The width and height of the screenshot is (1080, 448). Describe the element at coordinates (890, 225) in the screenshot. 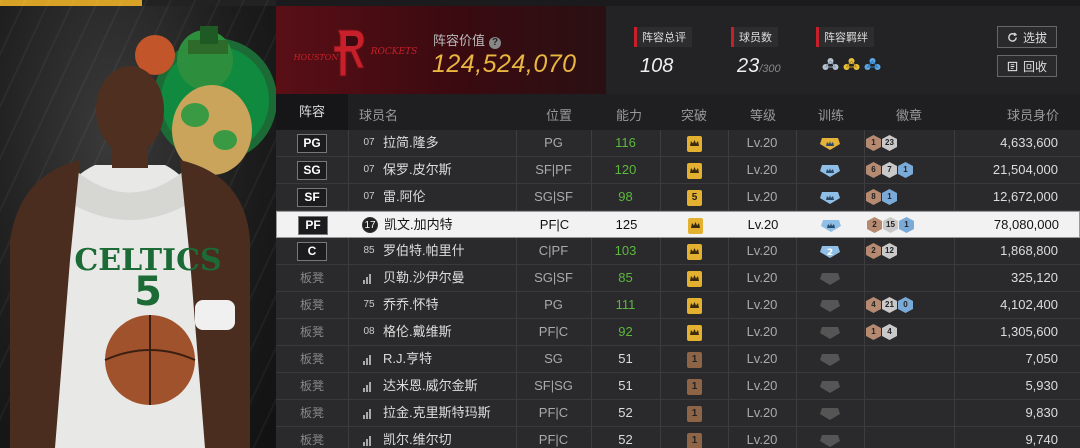

I see `badge-count: 15` at that location.